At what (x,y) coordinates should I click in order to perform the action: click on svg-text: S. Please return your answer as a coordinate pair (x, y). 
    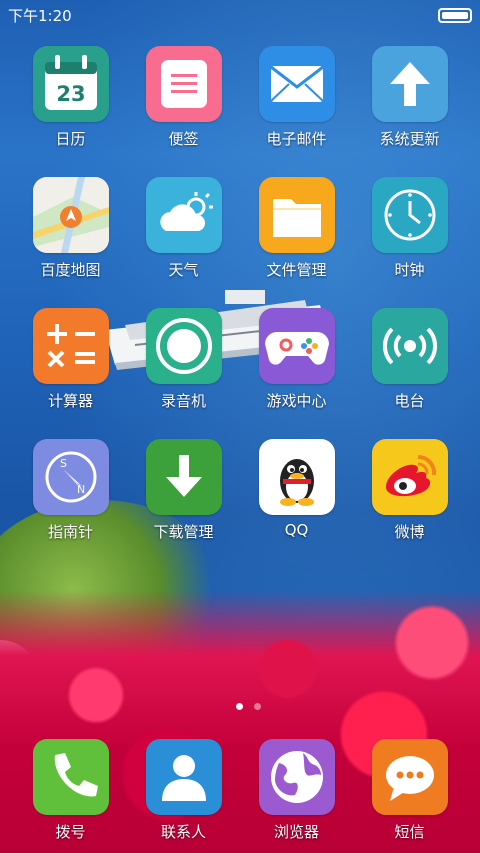
    Looking at the image, I should click on (63, 463).